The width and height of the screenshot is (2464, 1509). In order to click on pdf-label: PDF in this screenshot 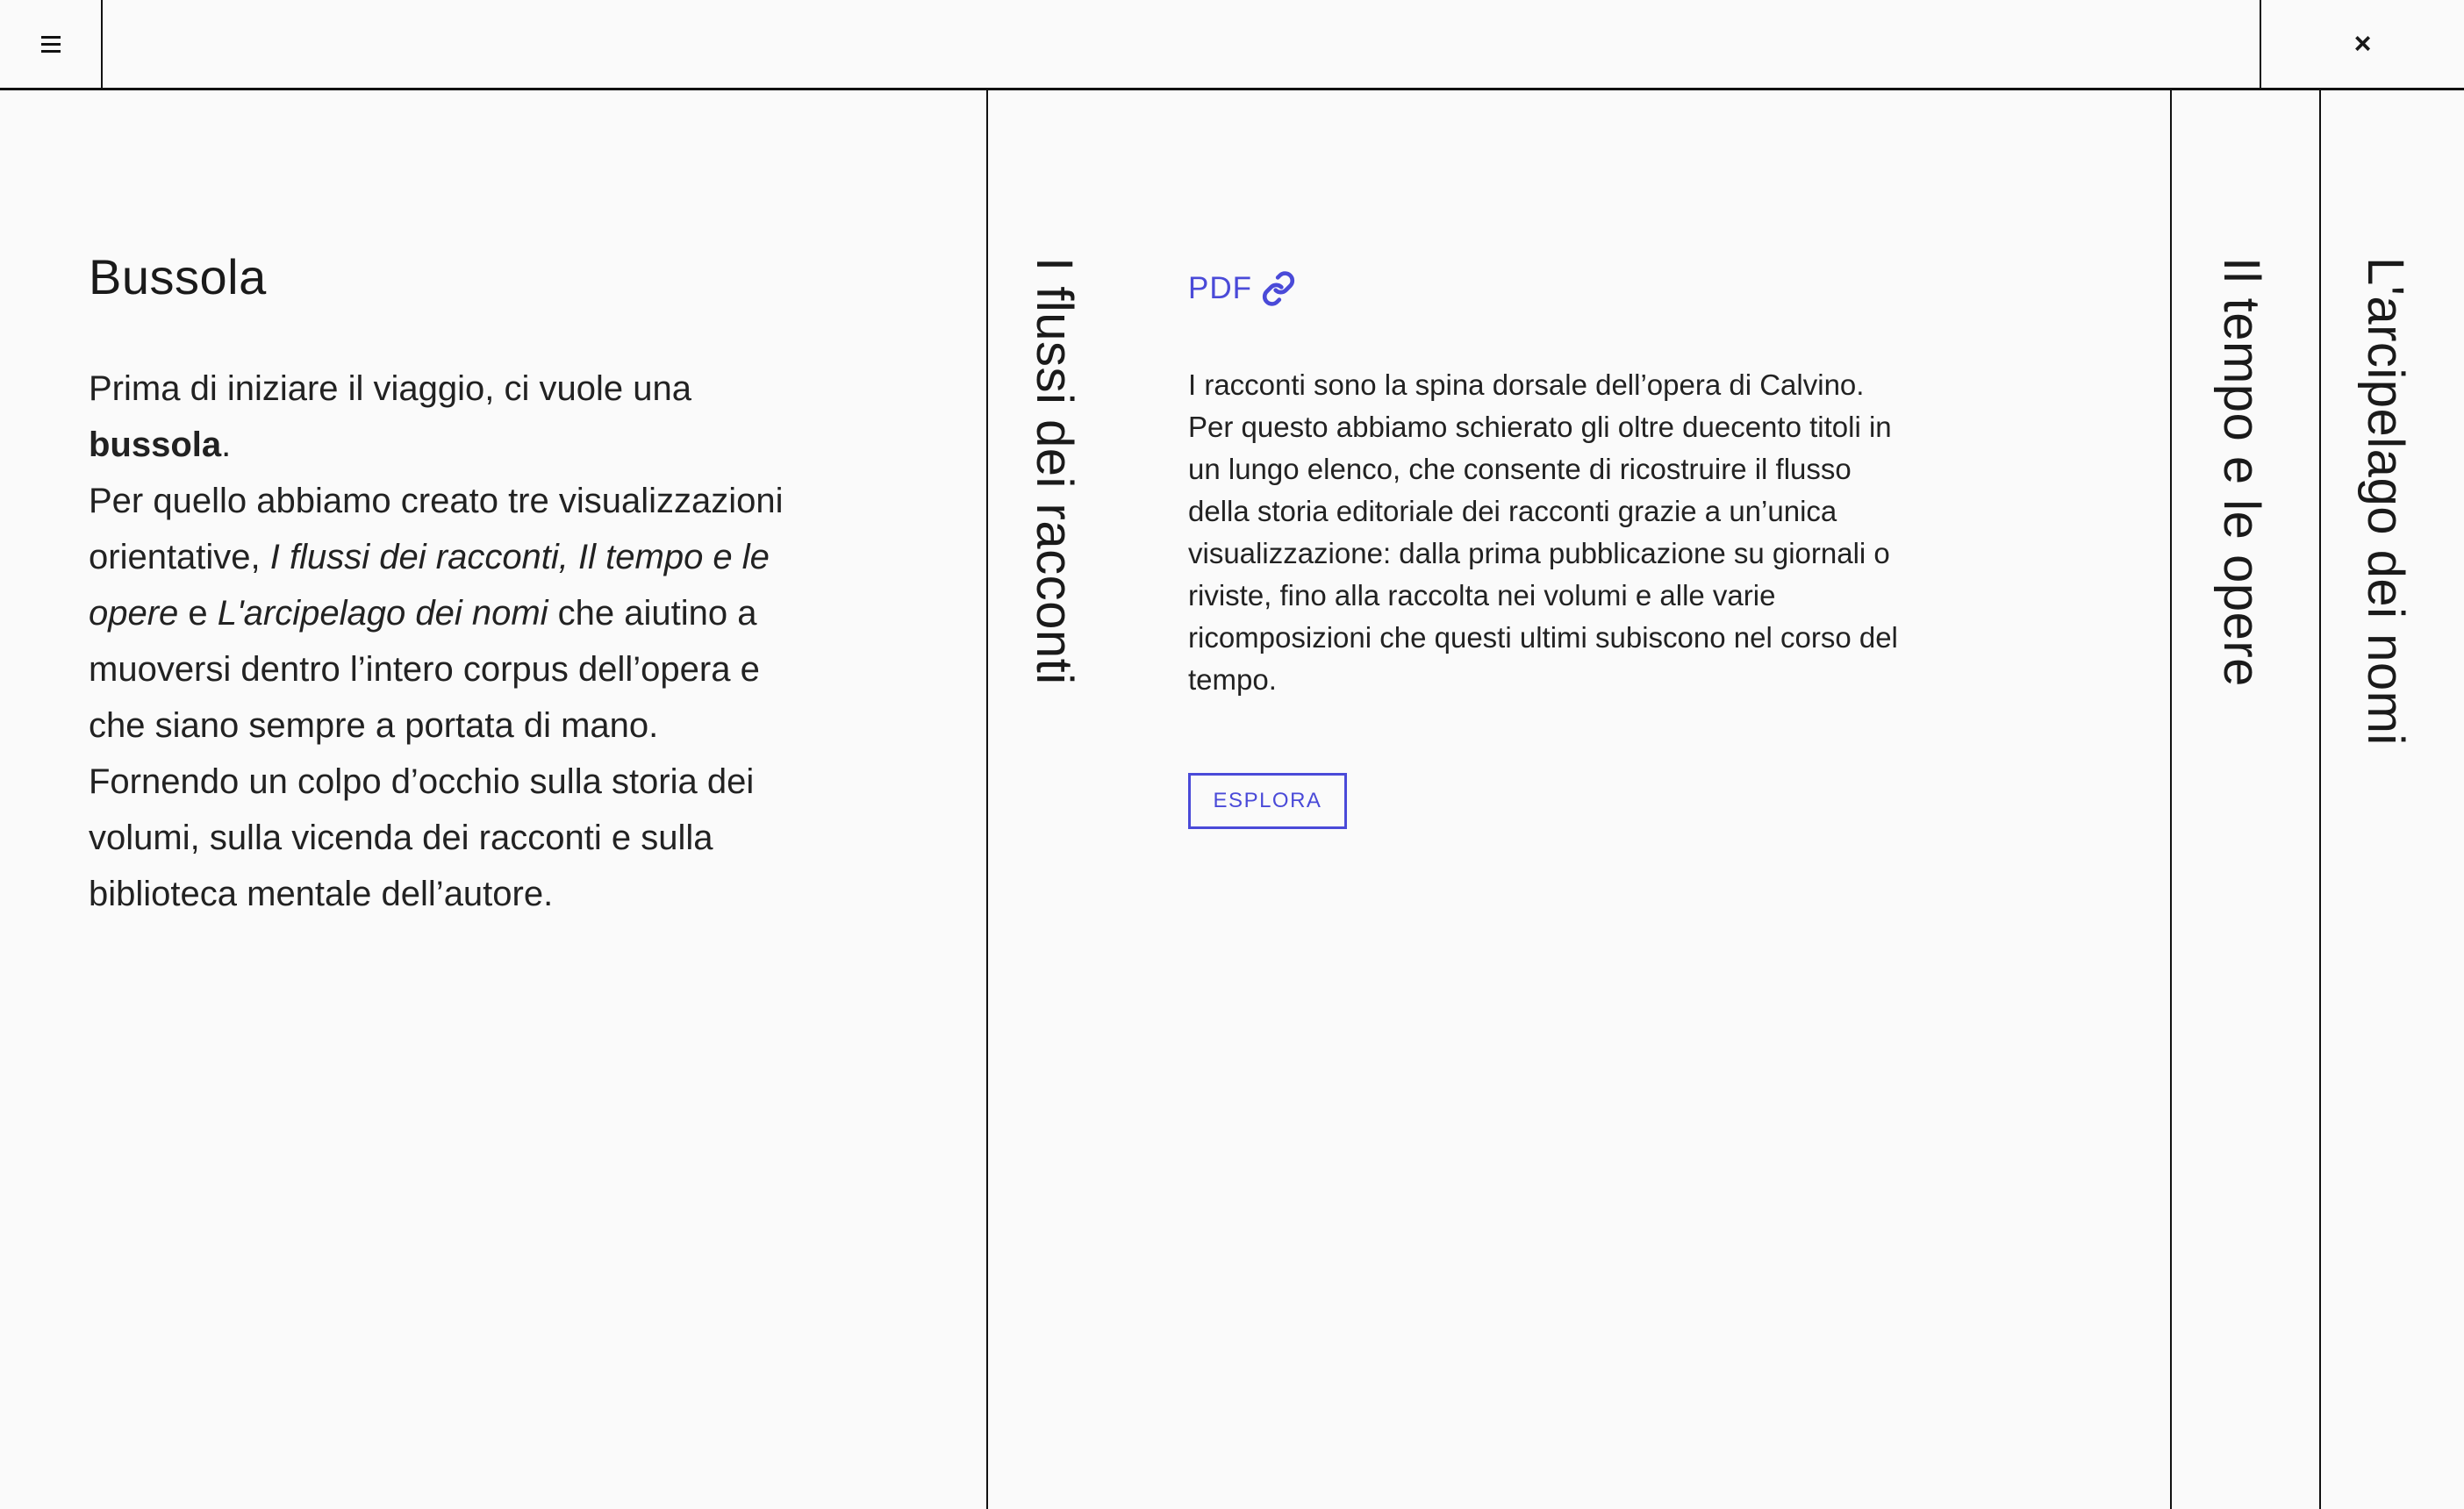, I will do `click(1220, 288)`.